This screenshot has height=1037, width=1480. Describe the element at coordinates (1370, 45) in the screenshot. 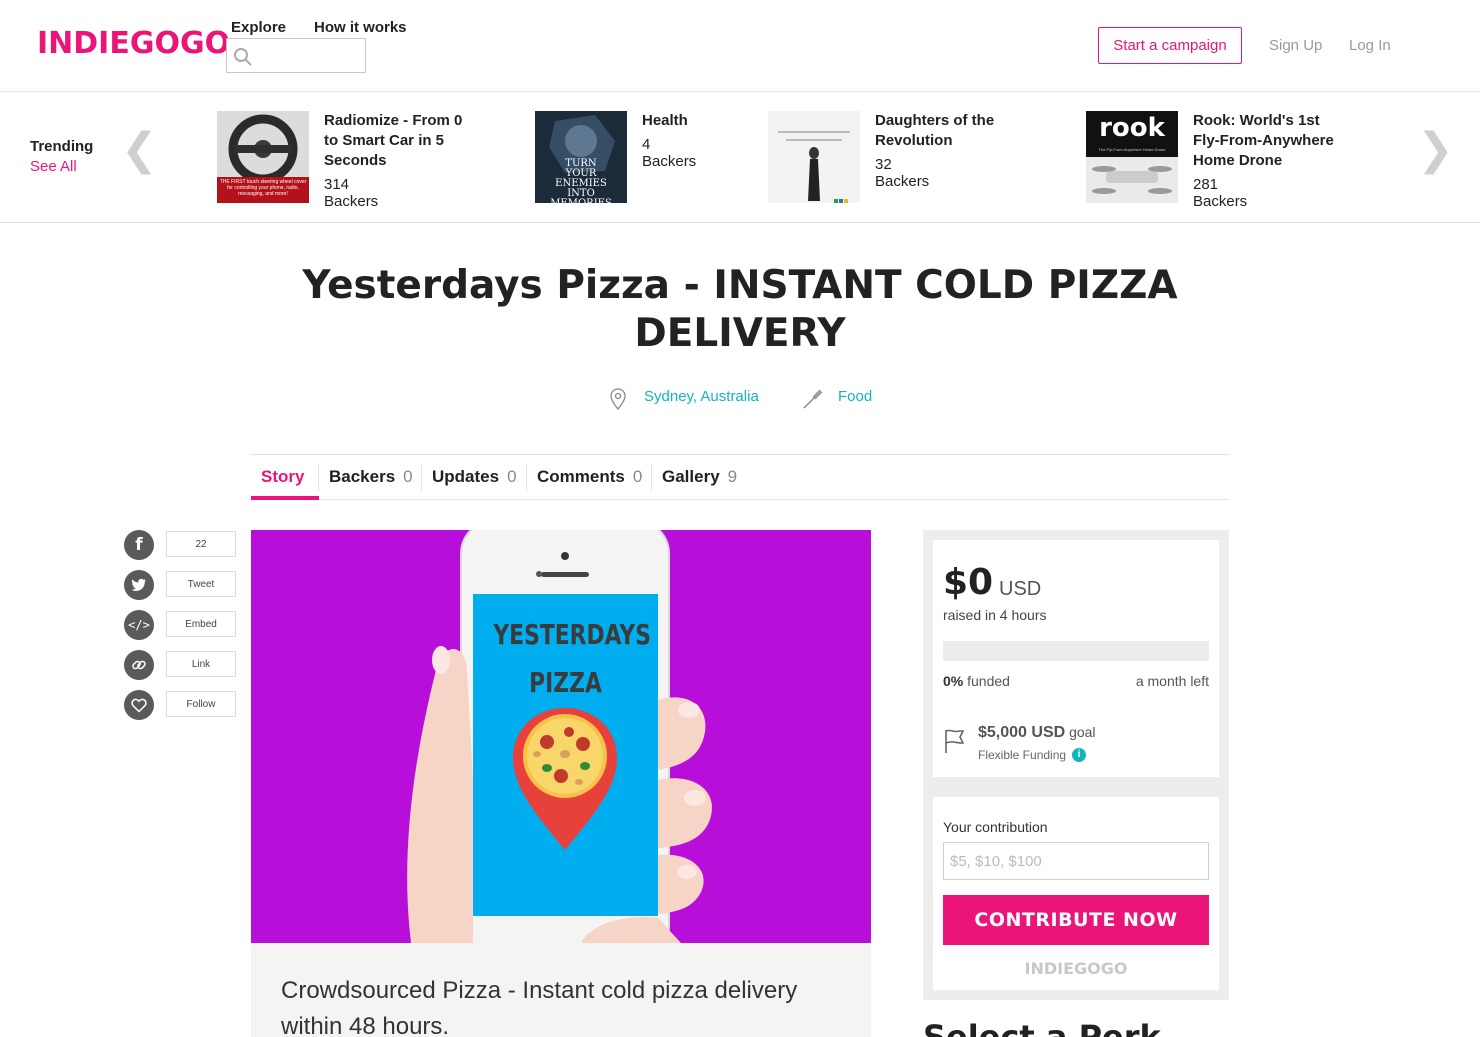

I see `log-in-link: Log In` at that location.